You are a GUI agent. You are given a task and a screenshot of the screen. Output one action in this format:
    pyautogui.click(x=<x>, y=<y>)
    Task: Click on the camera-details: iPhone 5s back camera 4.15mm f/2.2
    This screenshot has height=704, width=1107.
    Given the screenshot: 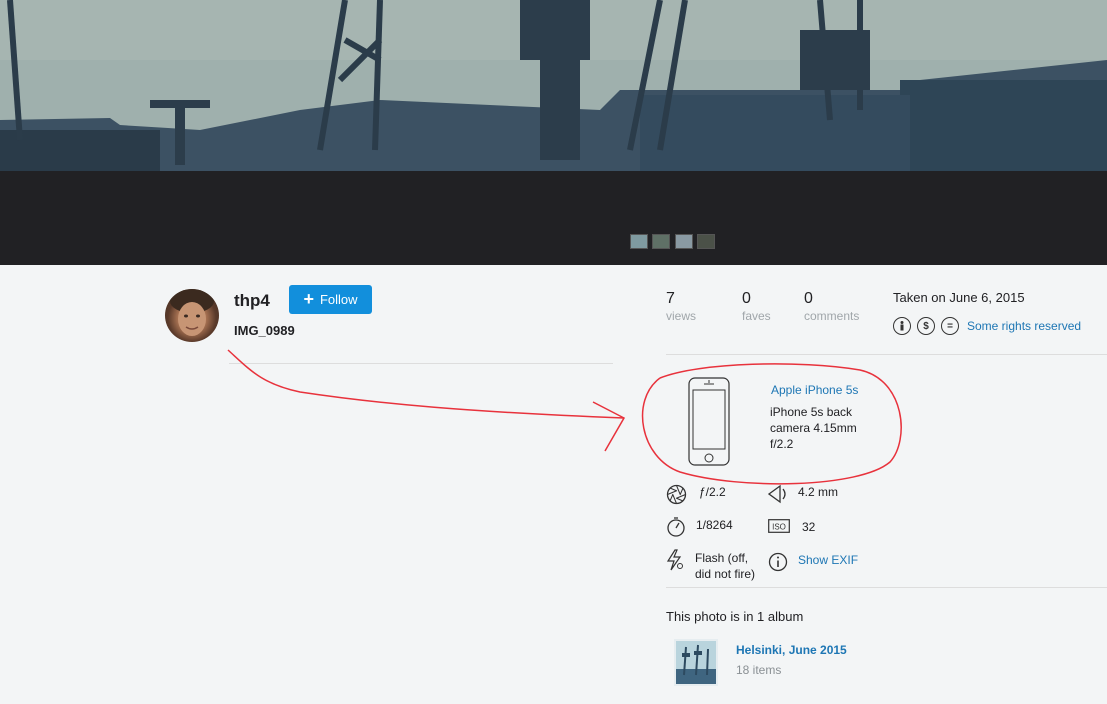 What is the action you would take?
    pyautogui.click(x=813, y=428)
    